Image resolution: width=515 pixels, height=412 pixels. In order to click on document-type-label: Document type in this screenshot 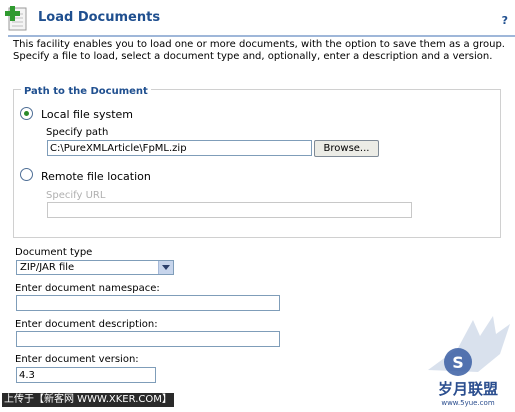, I will do `click(54, 252)`.